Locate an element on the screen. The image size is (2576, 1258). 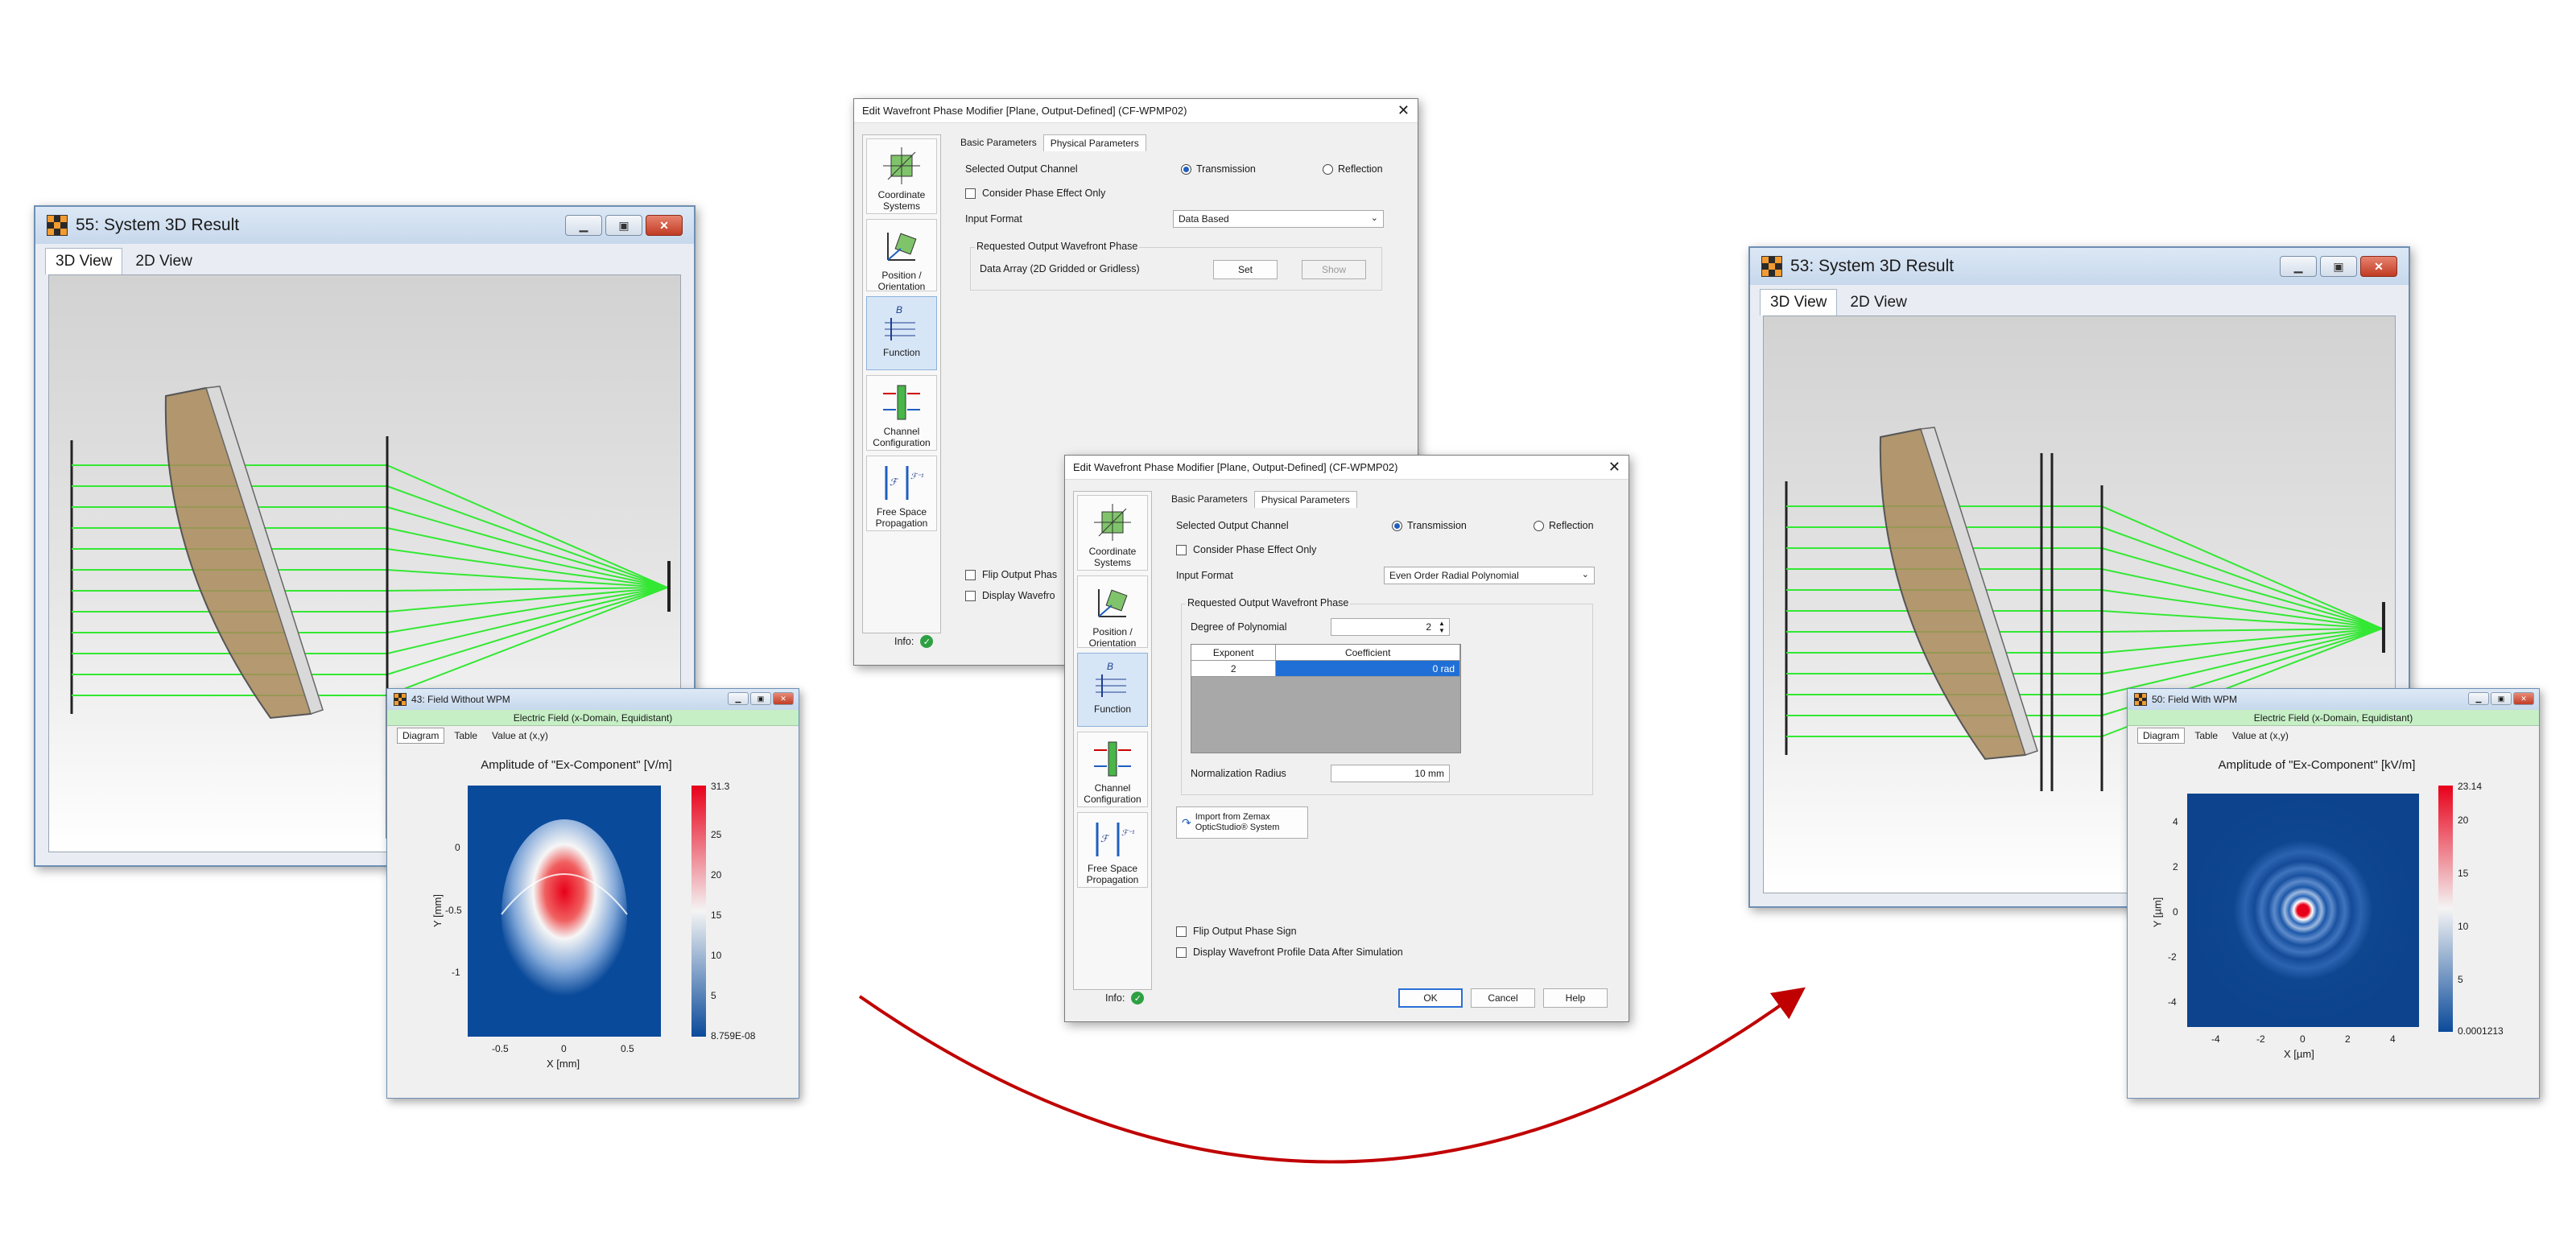
x-axis-label: X [µm] is located at coordinates (2299, 1054).